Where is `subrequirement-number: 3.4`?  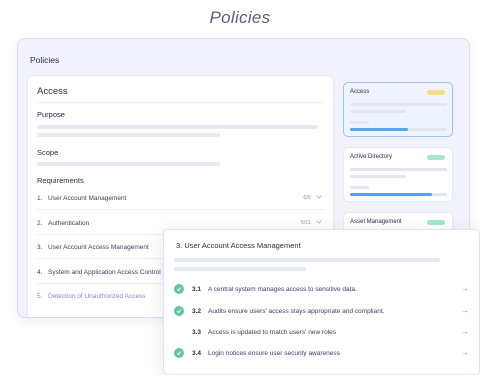
subrequirement-number: 3.4 is located at coordinates (197, 353).